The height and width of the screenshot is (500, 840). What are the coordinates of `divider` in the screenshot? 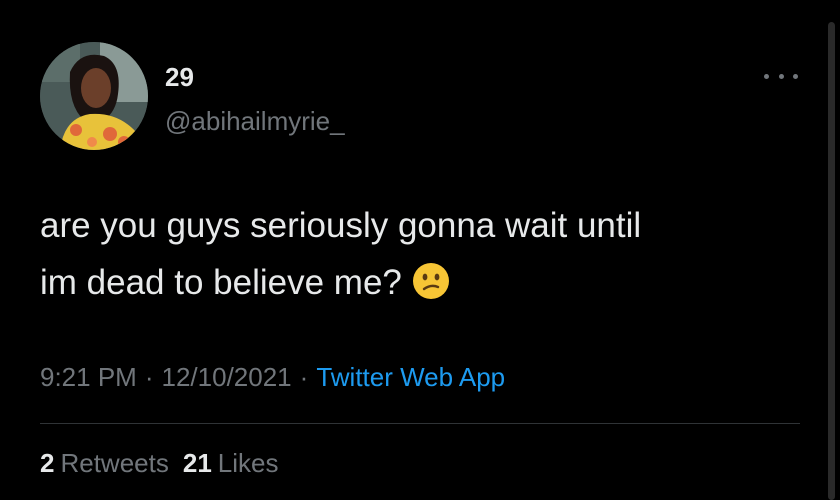 It's located at (420, 423).